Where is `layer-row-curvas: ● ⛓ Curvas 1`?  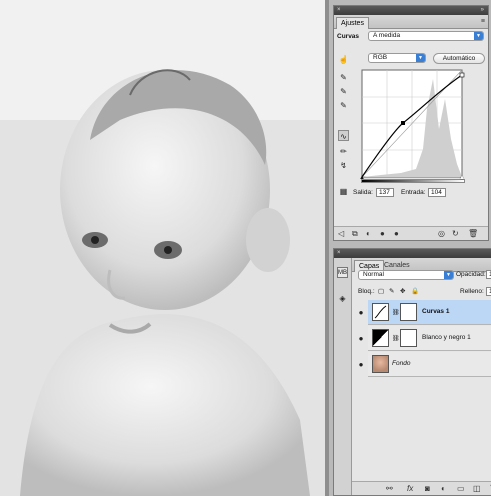
layer-row-curvas: ● ⛓ Curvas 1 is located at coordinates (425, 312).